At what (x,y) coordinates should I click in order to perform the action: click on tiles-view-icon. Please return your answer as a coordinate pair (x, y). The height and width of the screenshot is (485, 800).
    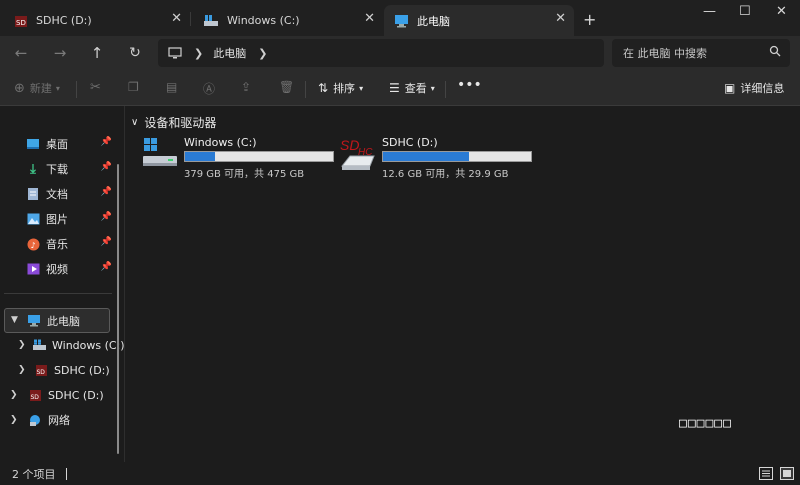
    Looking at the image, I should click on (787, 473).